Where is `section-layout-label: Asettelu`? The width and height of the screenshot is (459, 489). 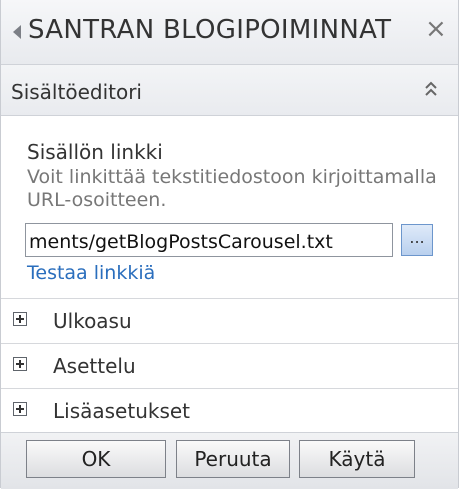
section-layout-label: Asettelu is located at coordinates (94, 366).